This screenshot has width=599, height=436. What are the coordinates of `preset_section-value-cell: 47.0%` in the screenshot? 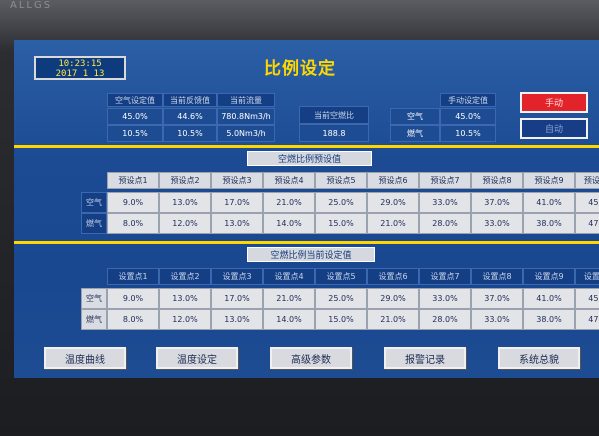 It's located at (587, 223).